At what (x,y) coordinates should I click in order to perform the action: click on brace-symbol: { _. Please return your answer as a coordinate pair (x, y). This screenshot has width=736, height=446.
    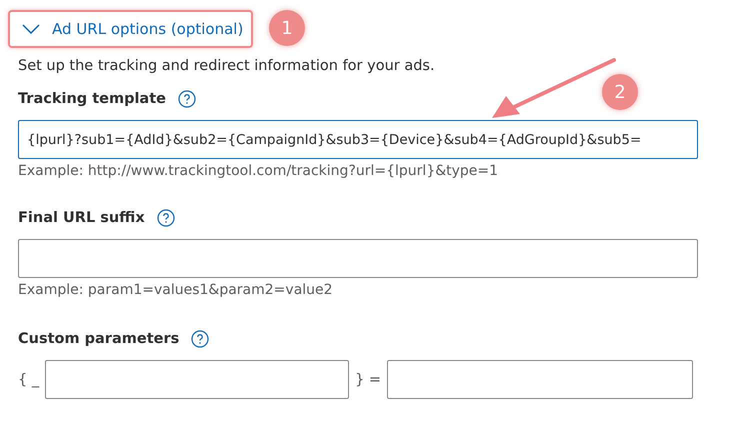
    Looking at the image, I should click on (29, 380).